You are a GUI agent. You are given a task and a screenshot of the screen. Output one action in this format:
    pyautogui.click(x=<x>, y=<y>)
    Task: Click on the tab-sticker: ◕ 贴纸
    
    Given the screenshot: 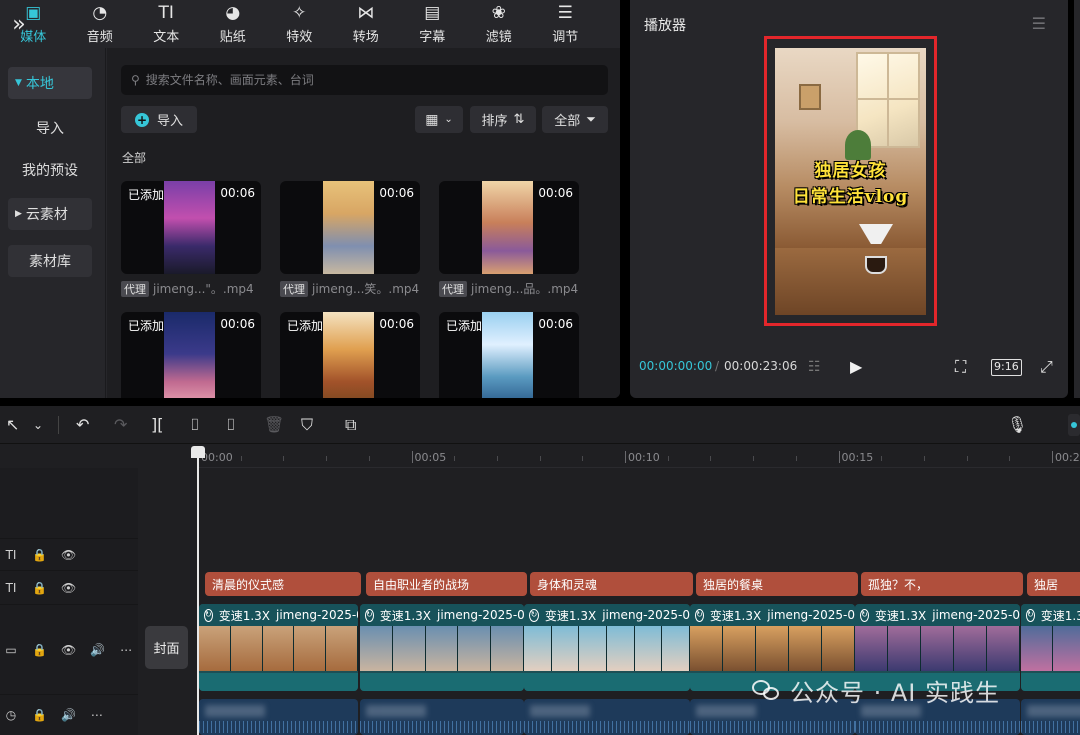 What is the action you would take?
    pyautogui.click(x=233, y=24)
    